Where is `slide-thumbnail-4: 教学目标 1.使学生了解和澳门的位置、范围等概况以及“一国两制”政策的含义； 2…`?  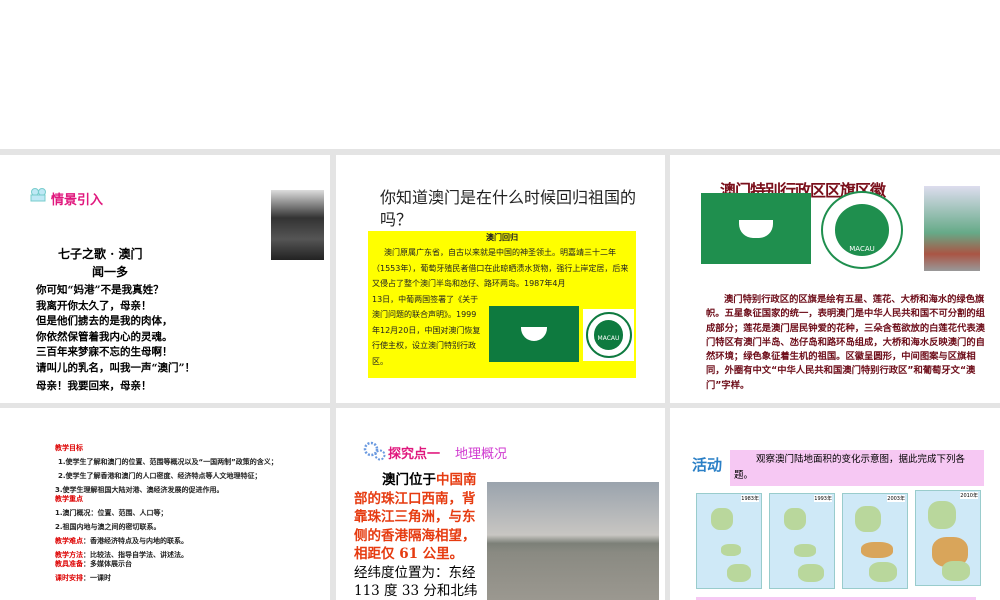
slide-thumbnail-4: 教学目标 1.使学生了解和澳门的位置、范围等概况以及“一国两制”政策的含义； 2… is located at coordinates (165, 504).